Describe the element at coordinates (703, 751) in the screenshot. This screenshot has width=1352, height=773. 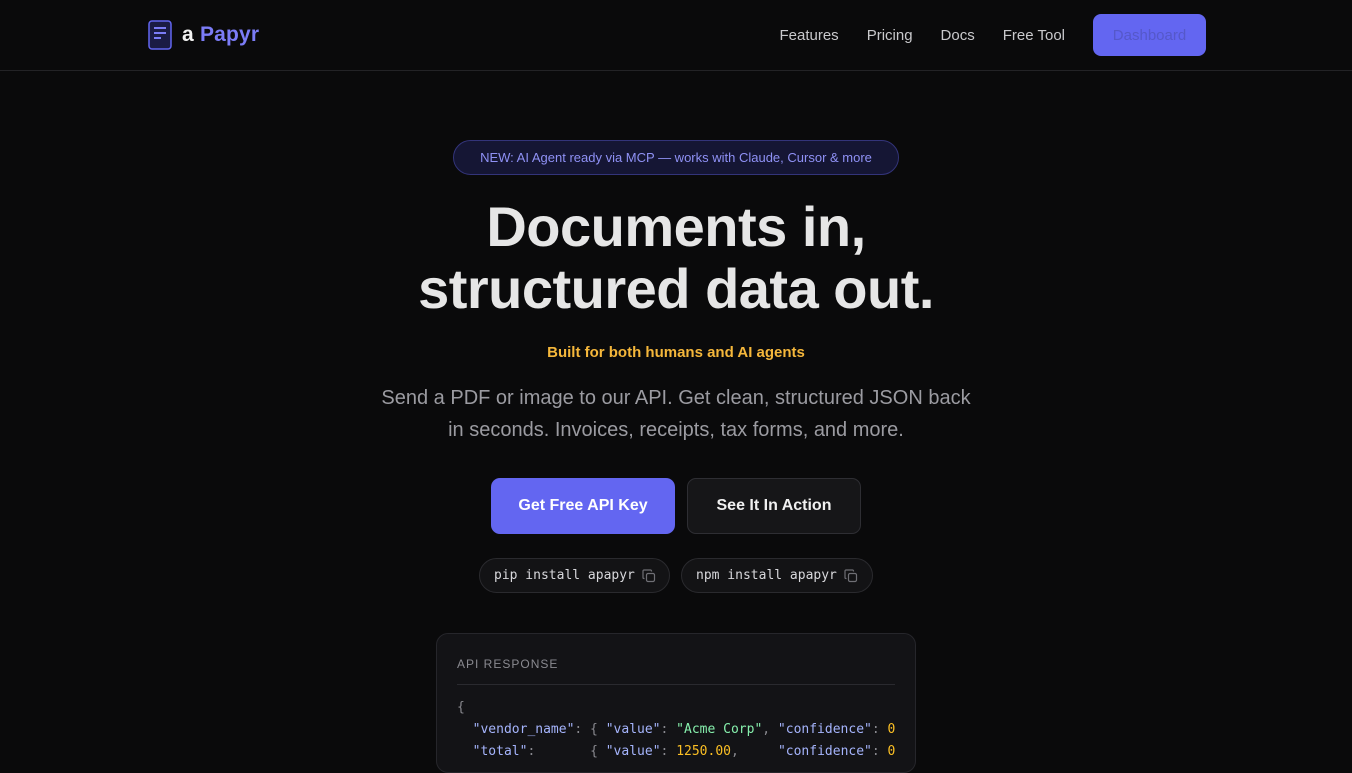
I see `code-value-total: 1250.00` at that location.